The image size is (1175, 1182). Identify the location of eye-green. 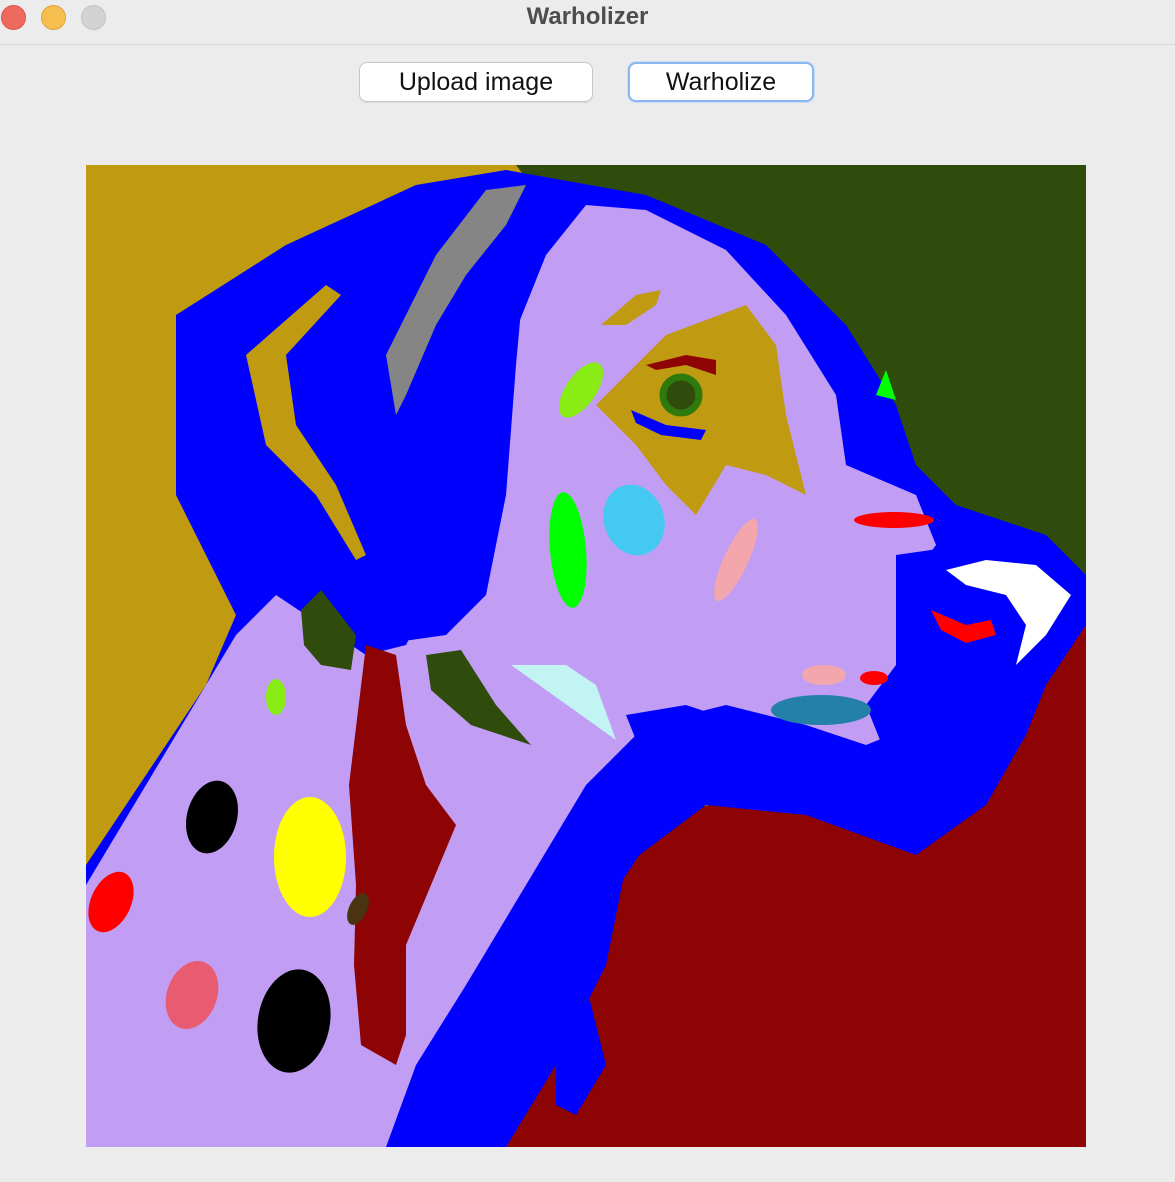
(681, 395).